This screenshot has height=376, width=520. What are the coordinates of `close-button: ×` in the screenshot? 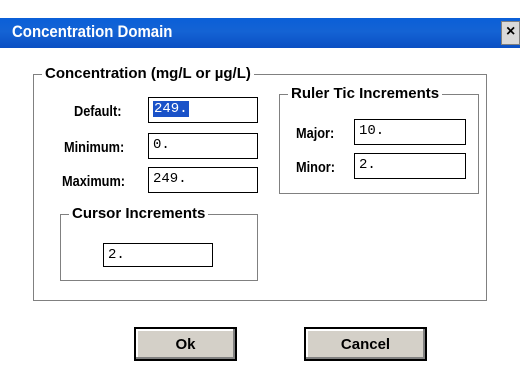 It's located at (510, 33).